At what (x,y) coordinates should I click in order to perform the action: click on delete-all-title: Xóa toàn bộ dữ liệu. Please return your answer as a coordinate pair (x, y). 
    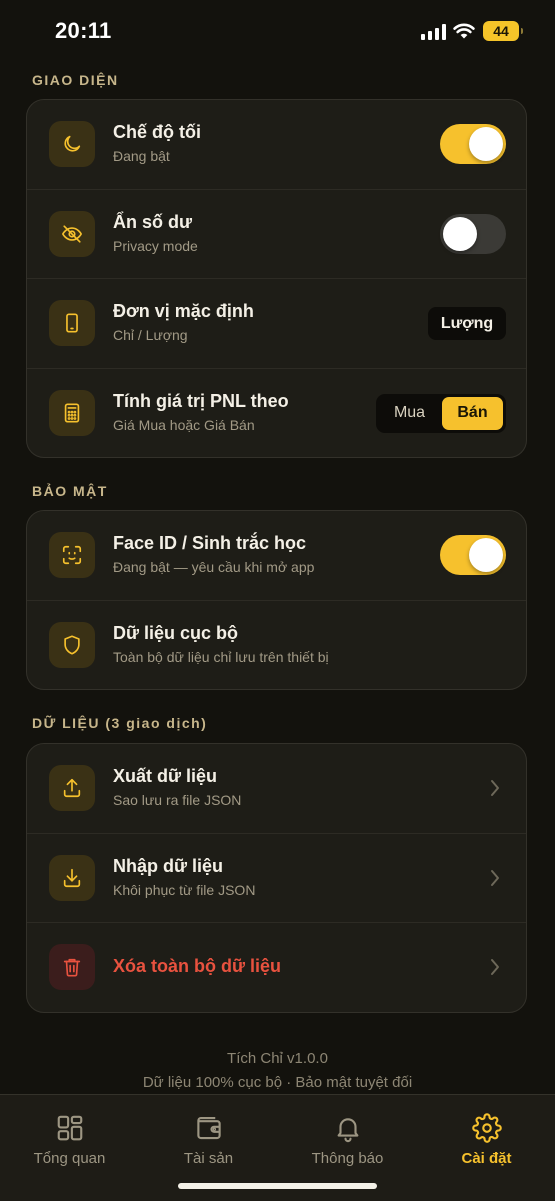
    Looking at the image, I should click on (197, 966).